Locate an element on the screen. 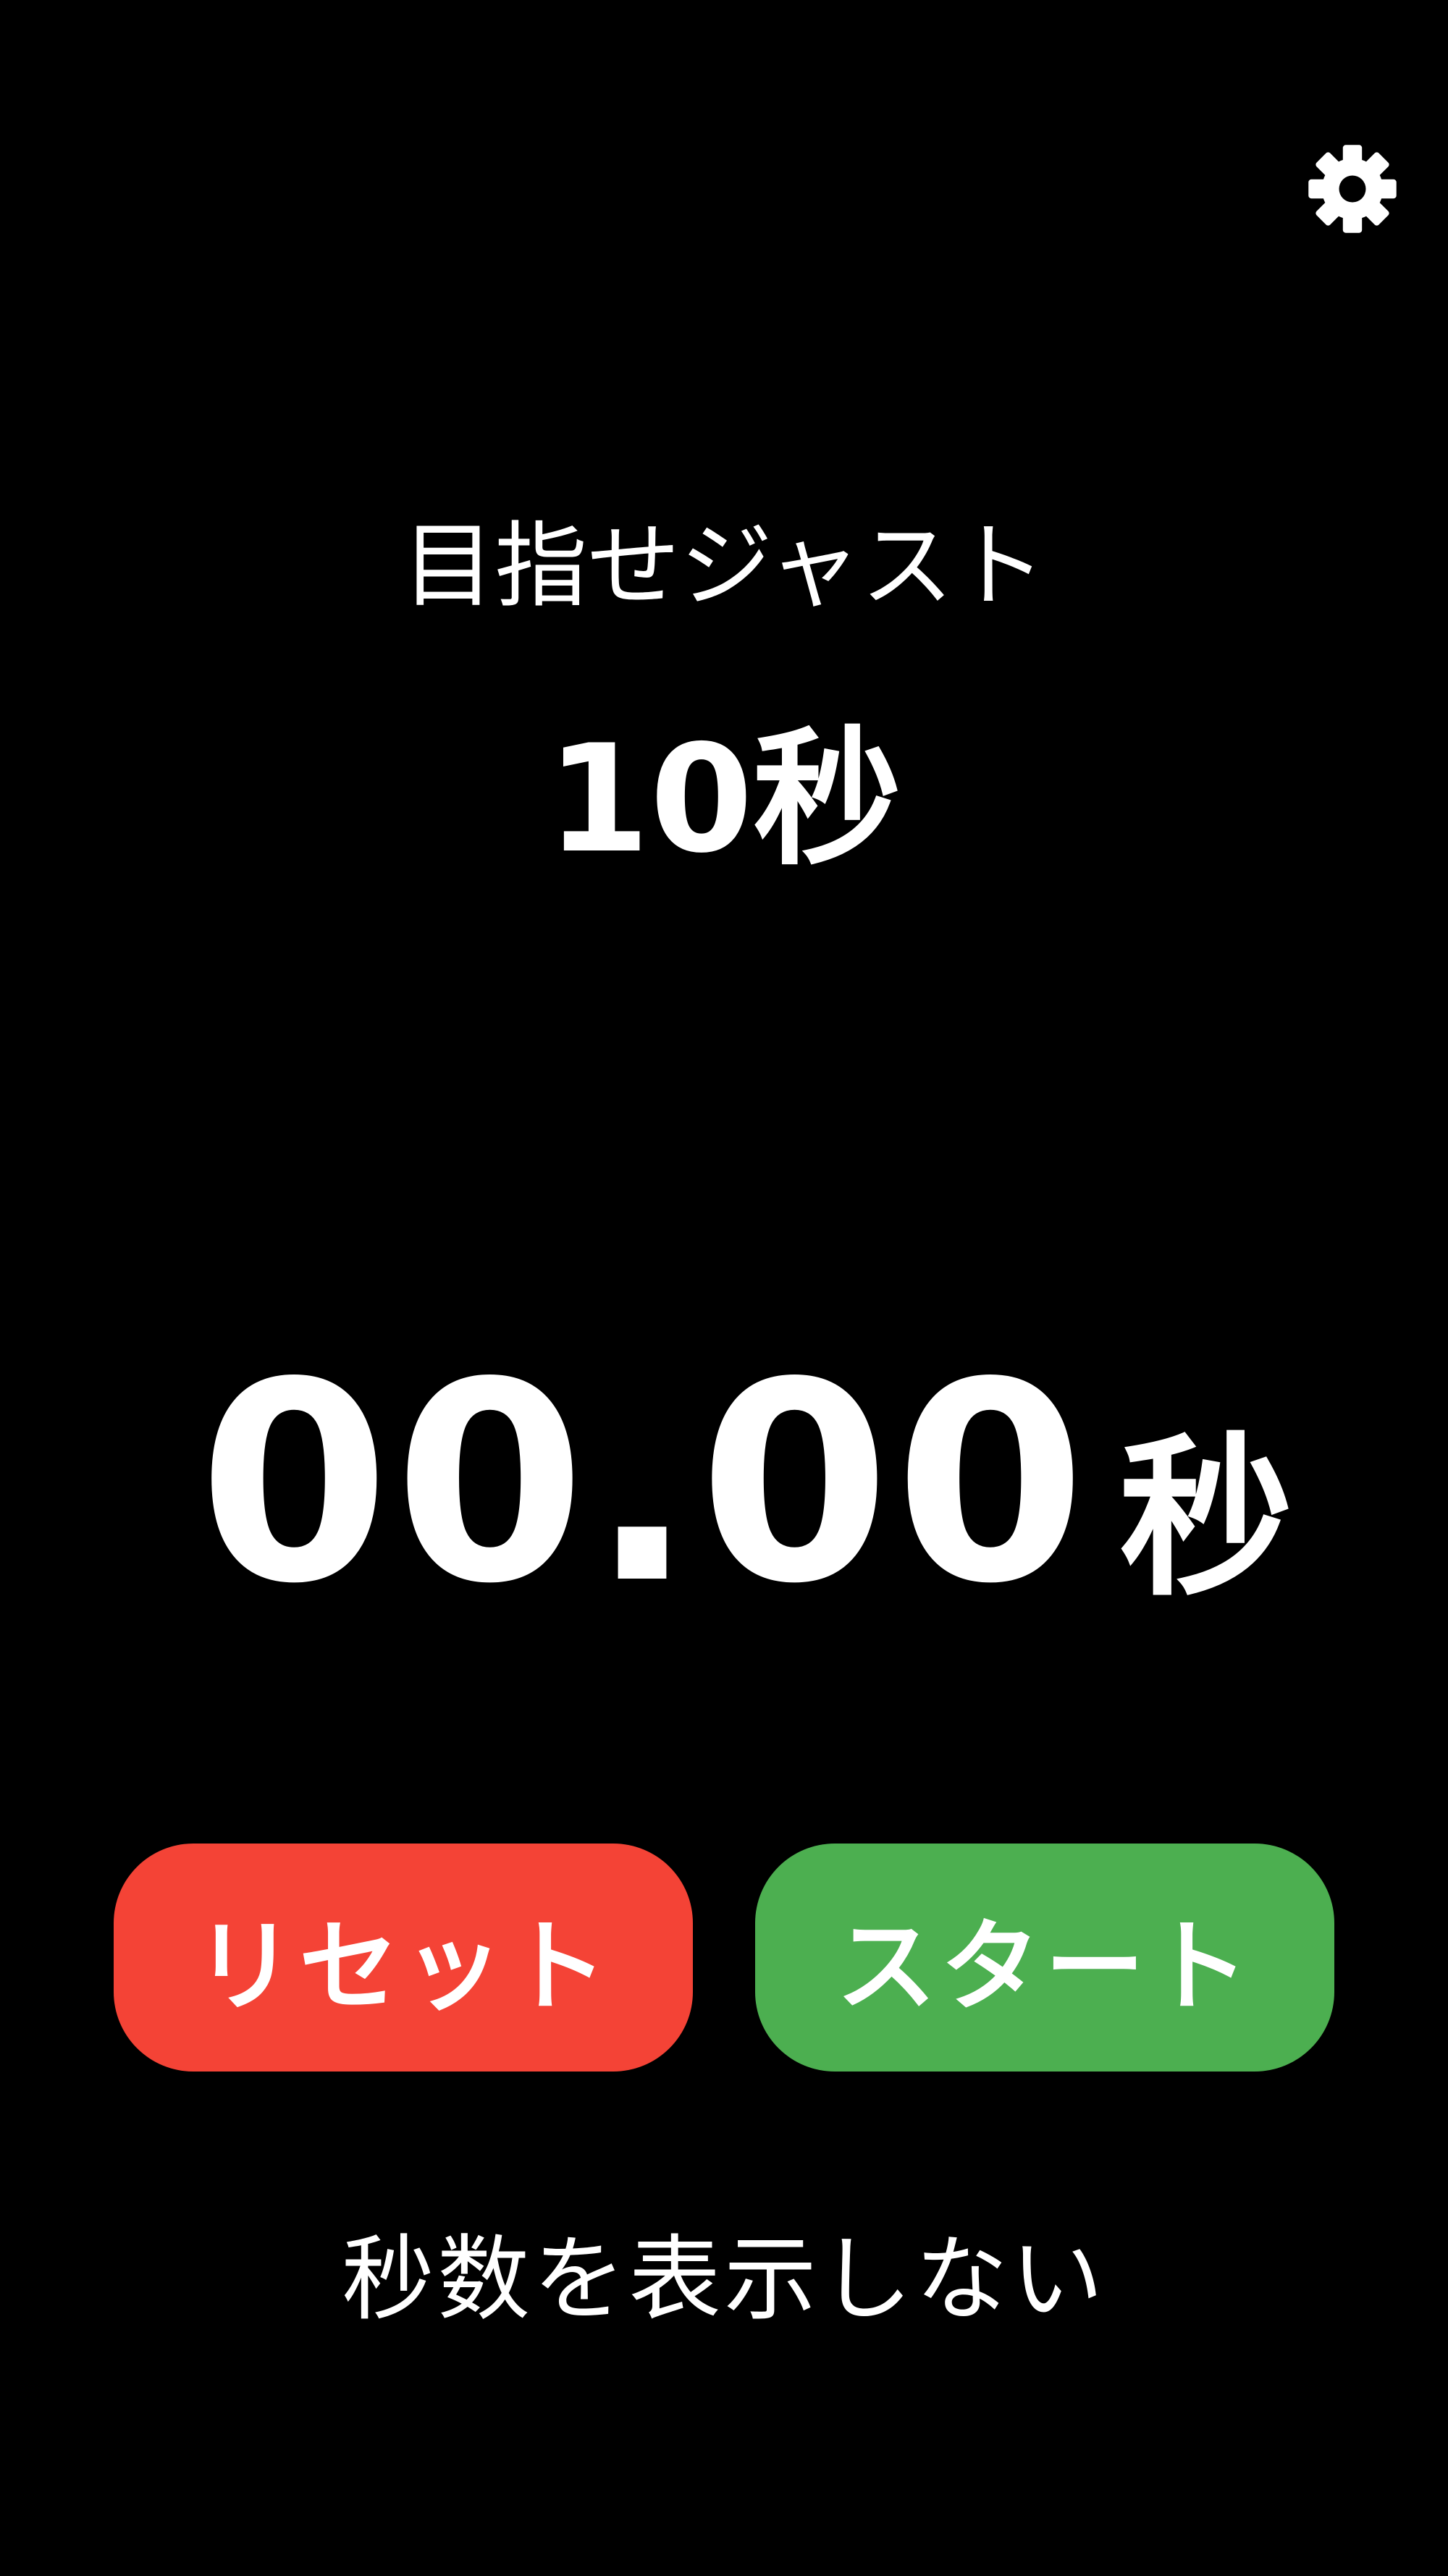  reset-button: リセット is located at coordinates (403, 1958).